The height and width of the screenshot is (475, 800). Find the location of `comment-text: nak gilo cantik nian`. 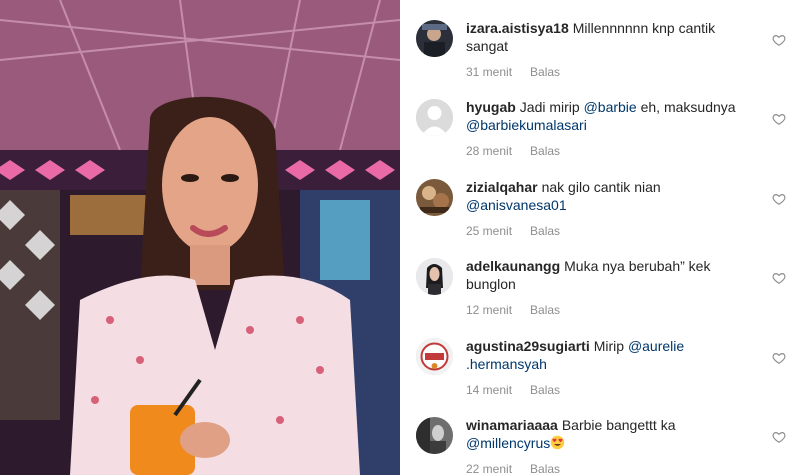

comment-text: nak gilo cantik nian is located at coordinates (601, 187).